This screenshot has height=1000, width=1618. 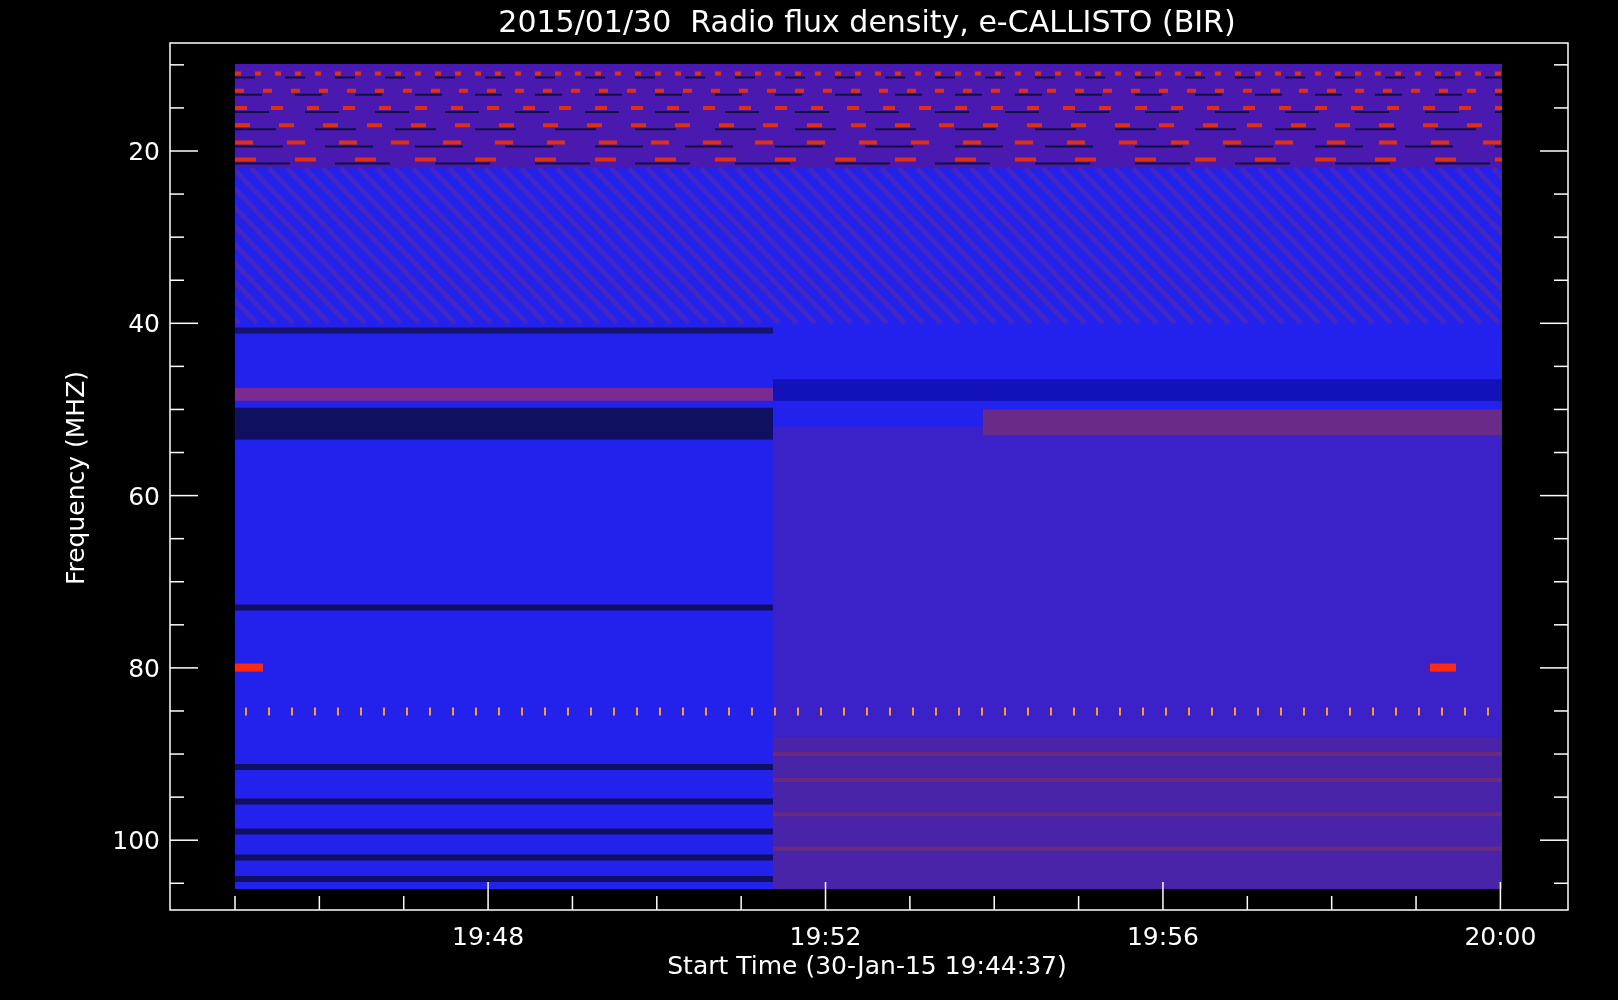 What do you see at coordinates (825, 936) in the screenshot?
I see `x-tick-label: 19:52` at bounding box center [825, 936].